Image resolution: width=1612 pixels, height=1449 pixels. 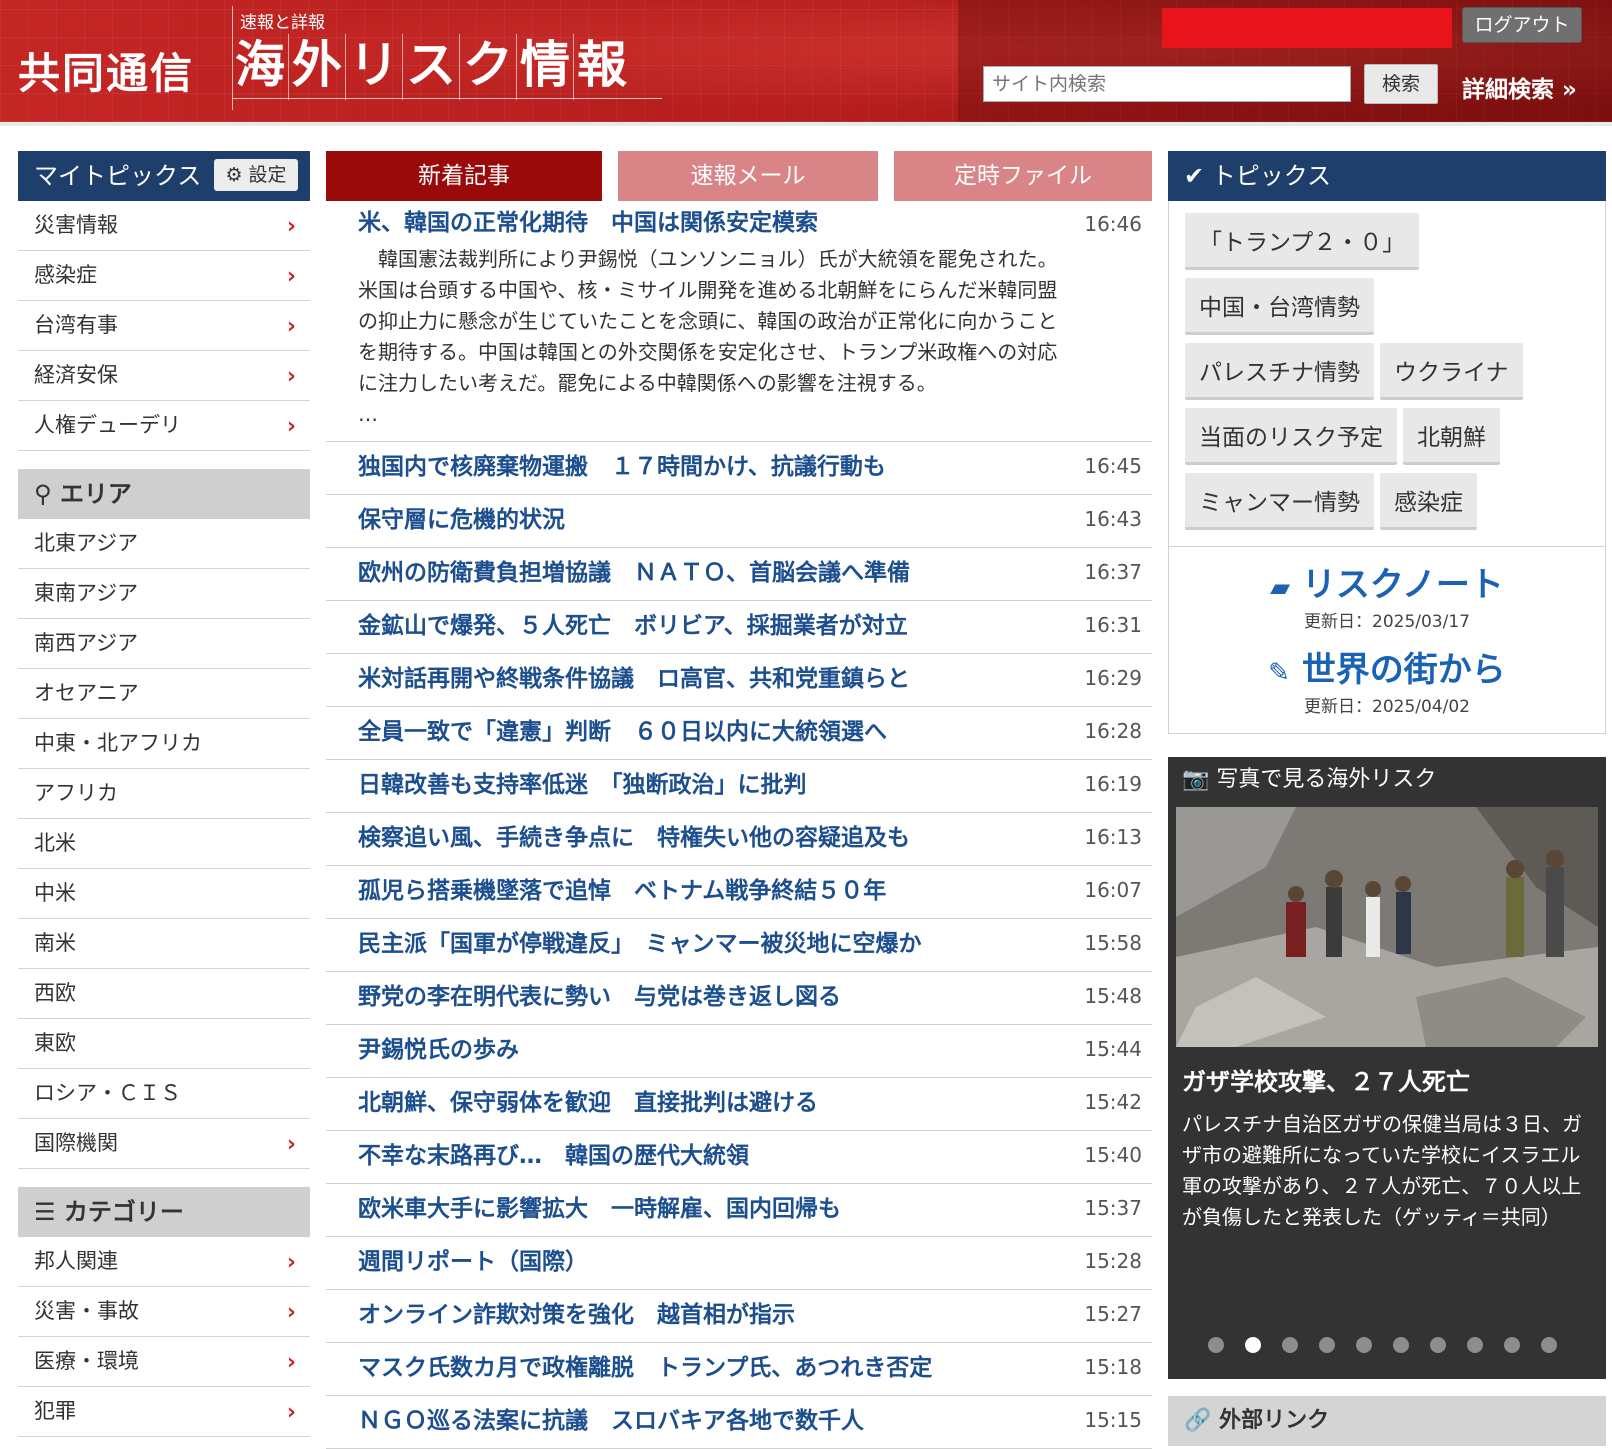 What do you see at coordinates (1279, 501) in the screenshot?
I see `topic-chip: ミャンマー情勢` at bounding box center [1279, 501].